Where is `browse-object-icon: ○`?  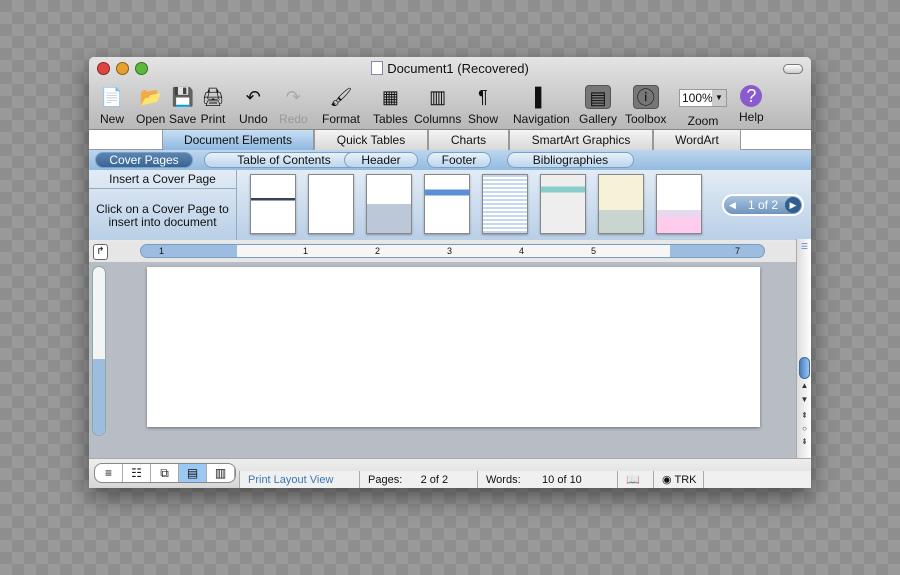
browse-object-icon: ○ is located at coordinates (804, 429).